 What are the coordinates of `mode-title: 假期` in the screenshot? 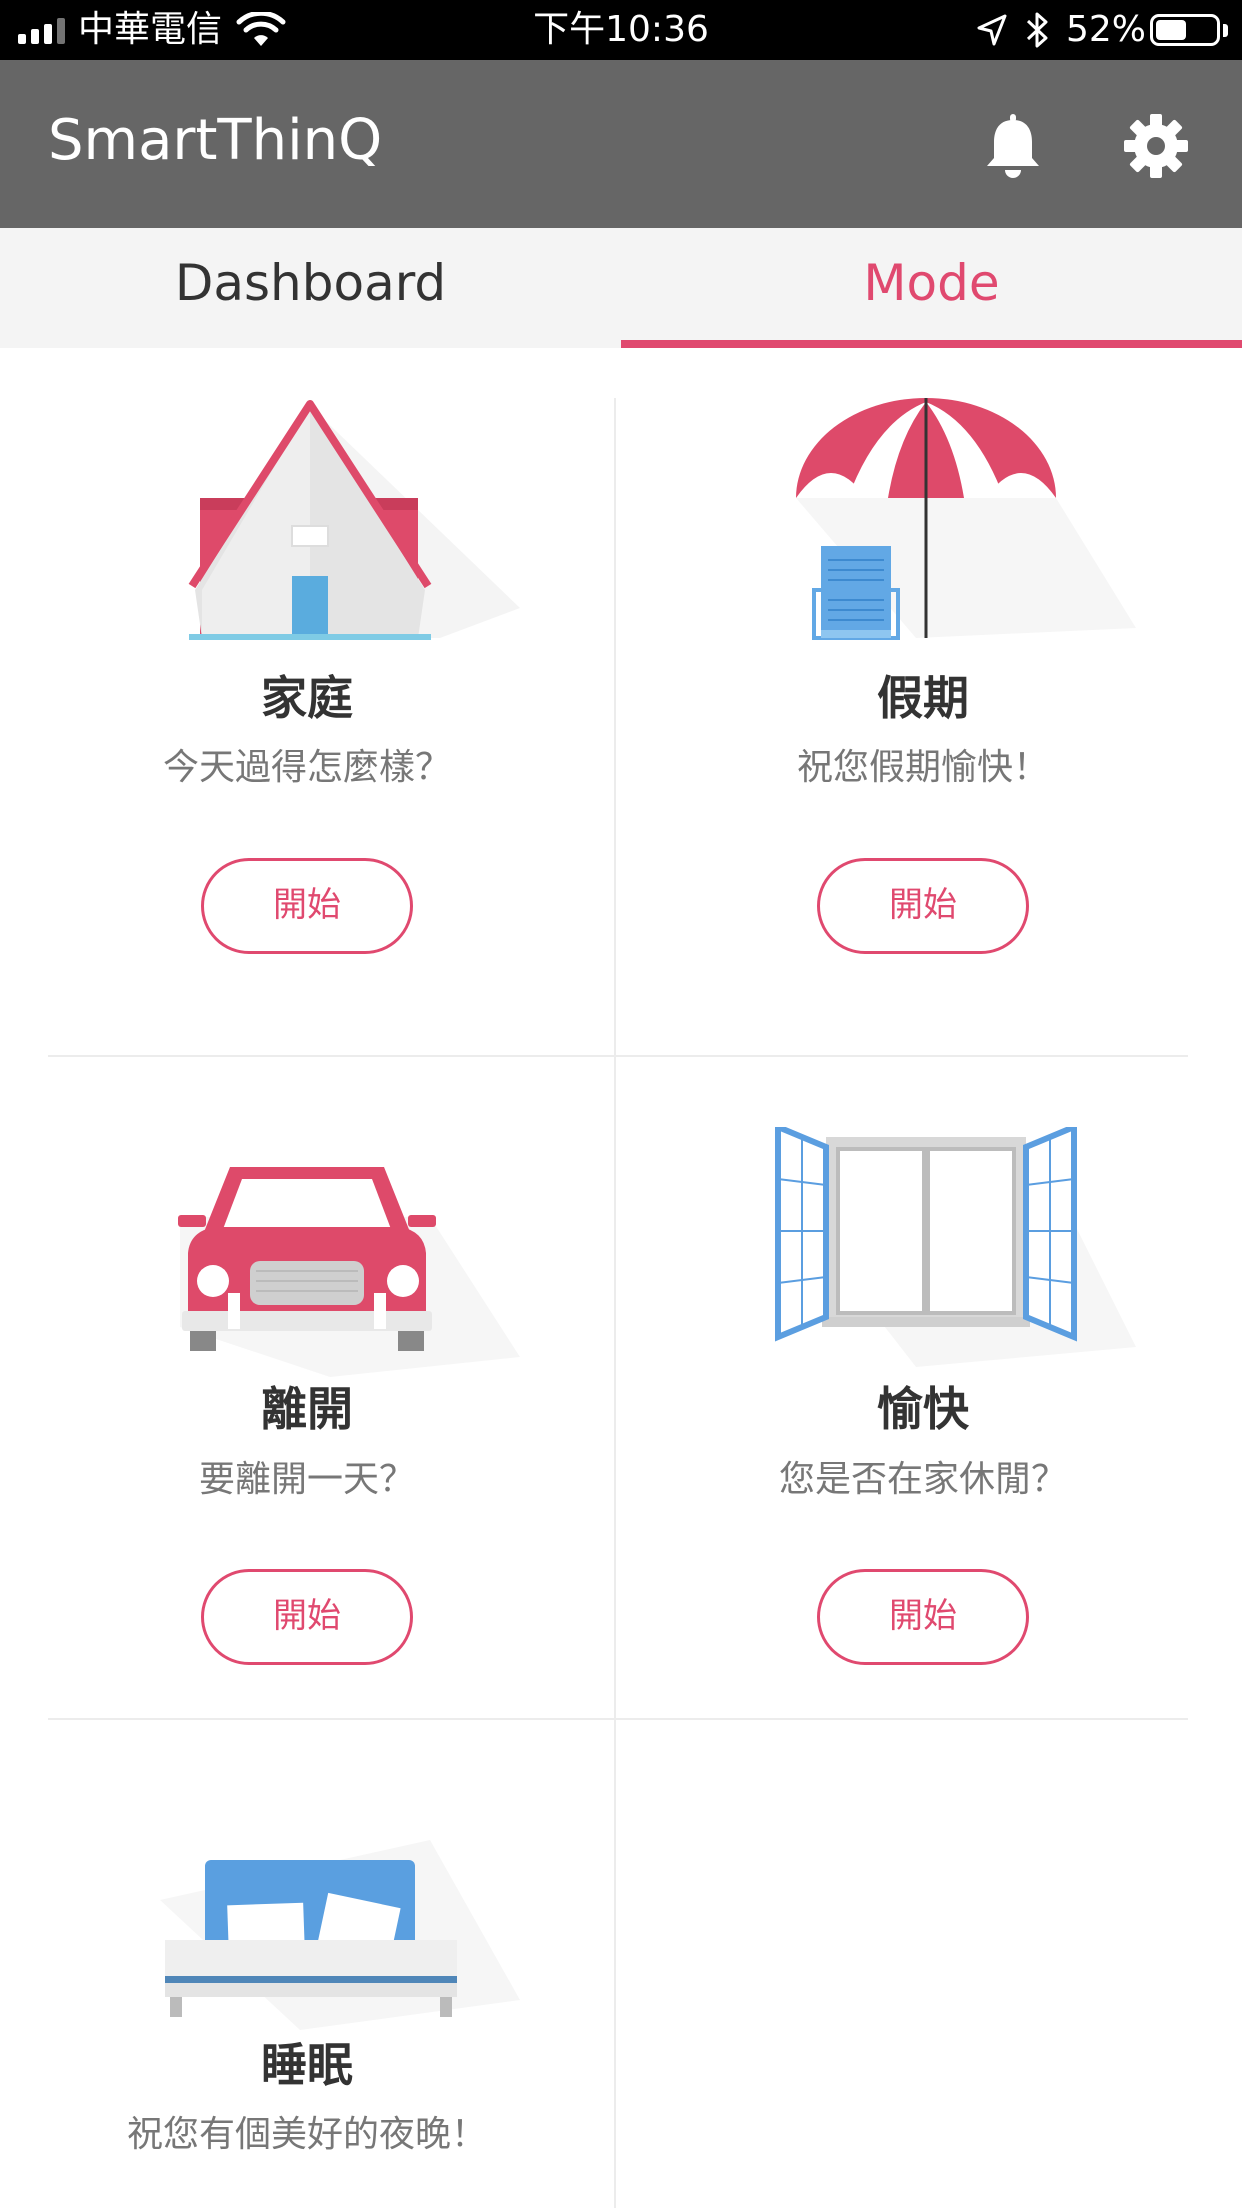 It's located at (923, 698).